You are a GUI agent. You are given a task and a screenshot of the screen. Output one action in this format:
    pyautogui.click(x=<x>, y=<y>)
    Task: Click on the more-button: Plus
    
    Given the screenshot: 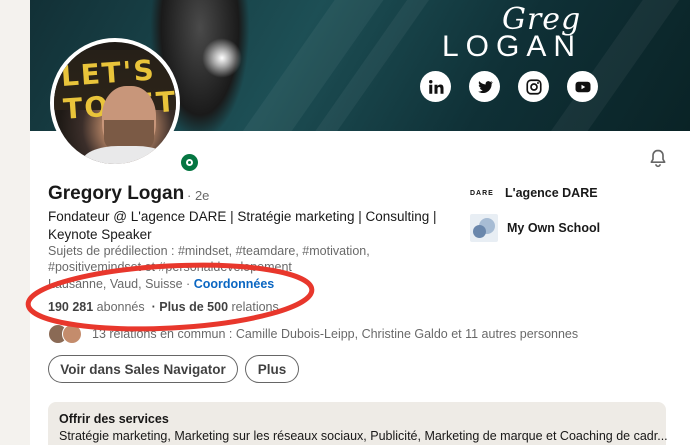 What is the action you would take?
    pyautogui.click(x=272, y=369)
    